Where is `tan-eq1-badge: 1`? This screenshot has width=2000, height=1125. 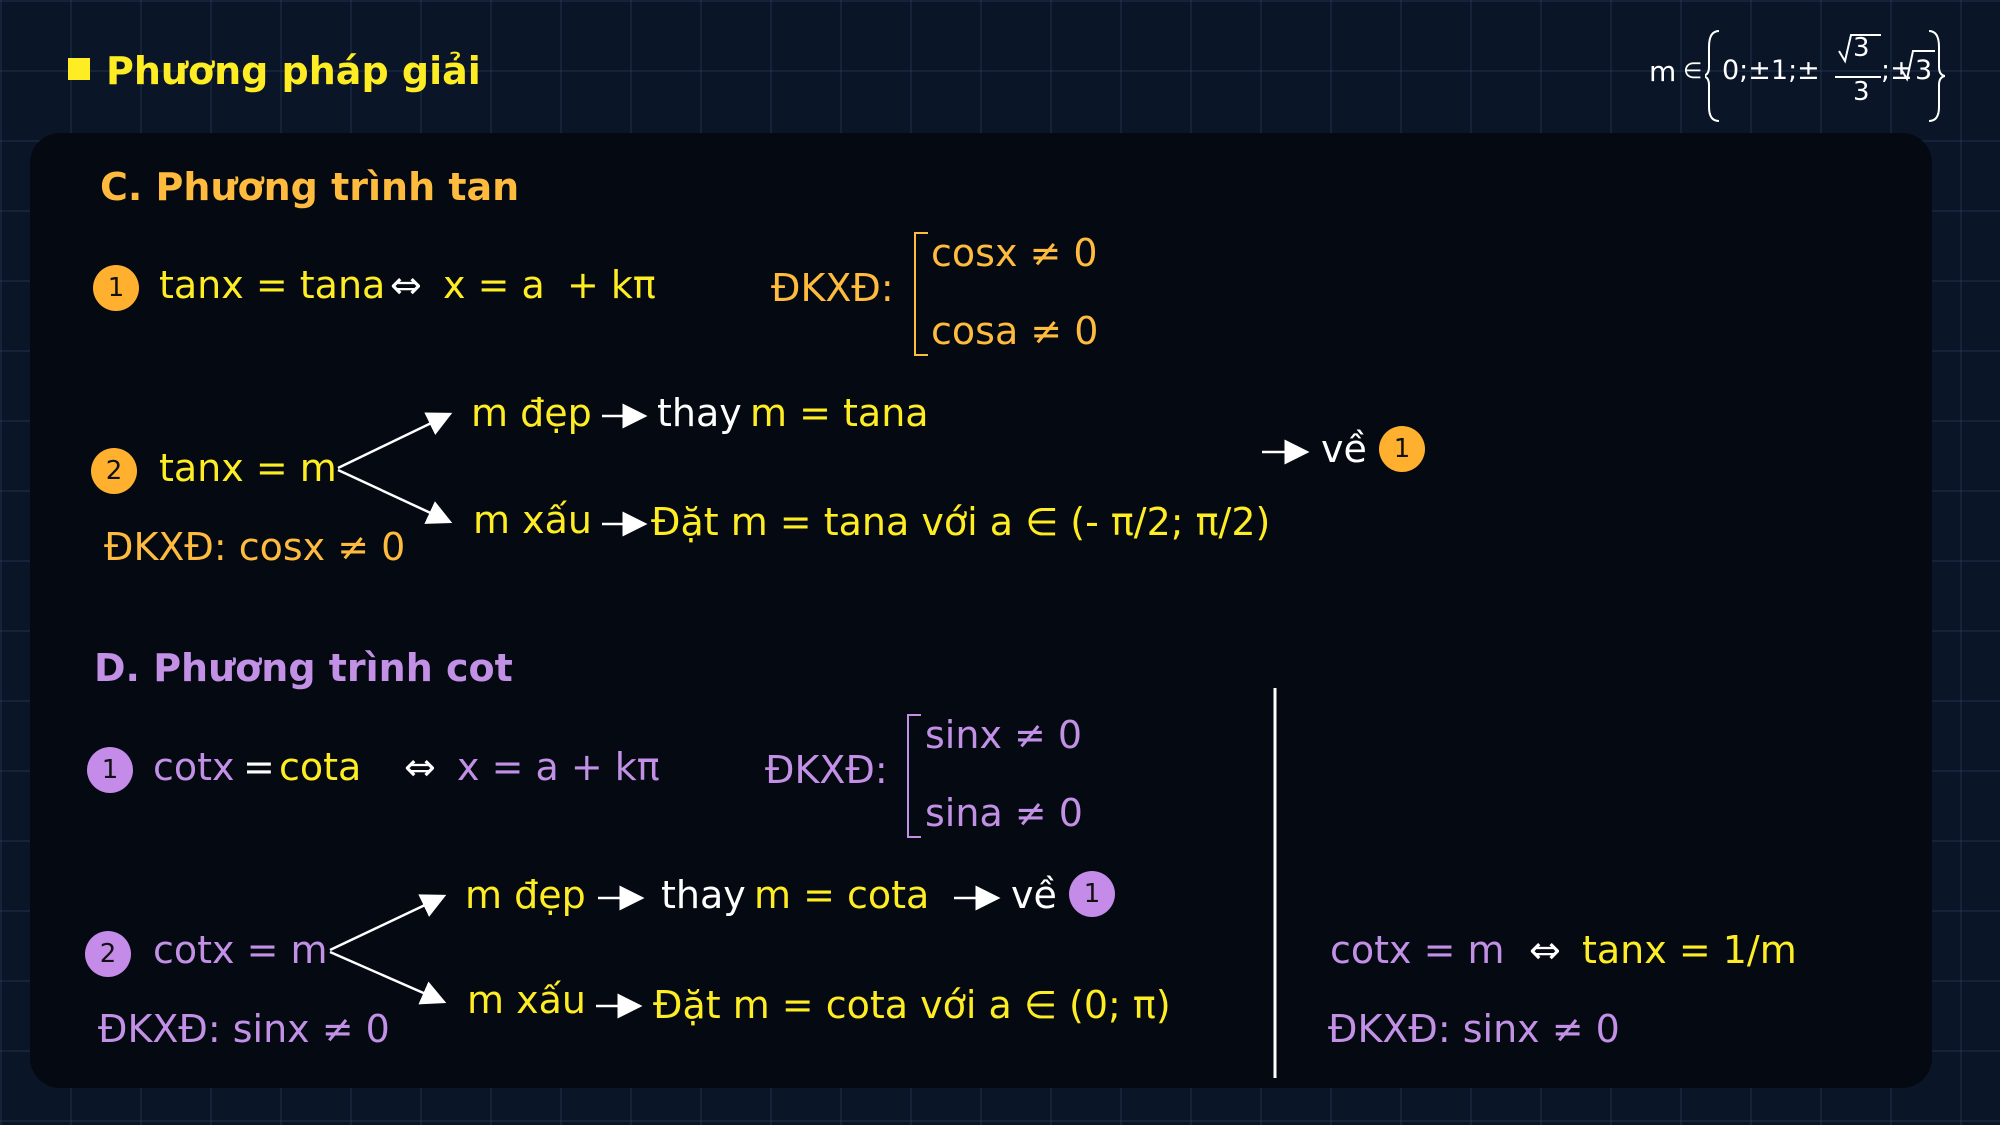
tan-eq1-badge: 1 is located at coordinates (116, 288).